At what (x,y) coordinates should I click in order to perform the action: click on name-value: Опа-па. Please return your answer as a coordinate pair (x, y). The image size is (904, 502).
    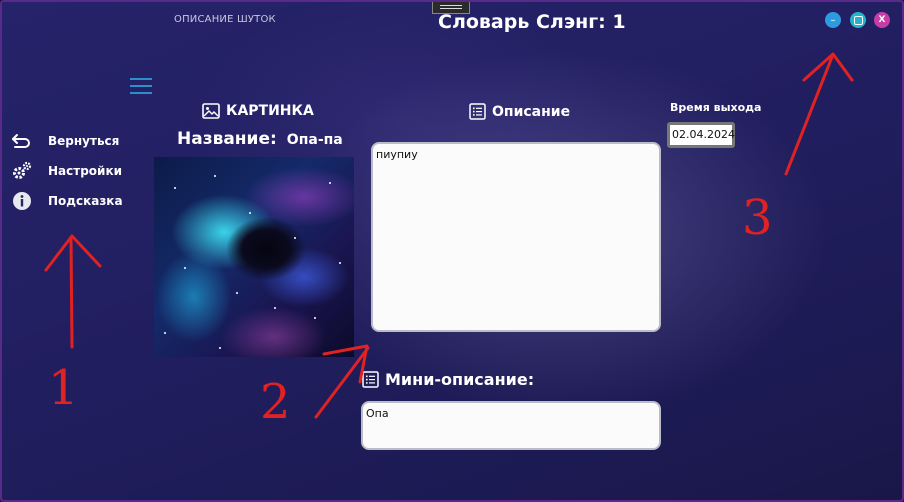
    Looking at the image, I should click on (314, 140).